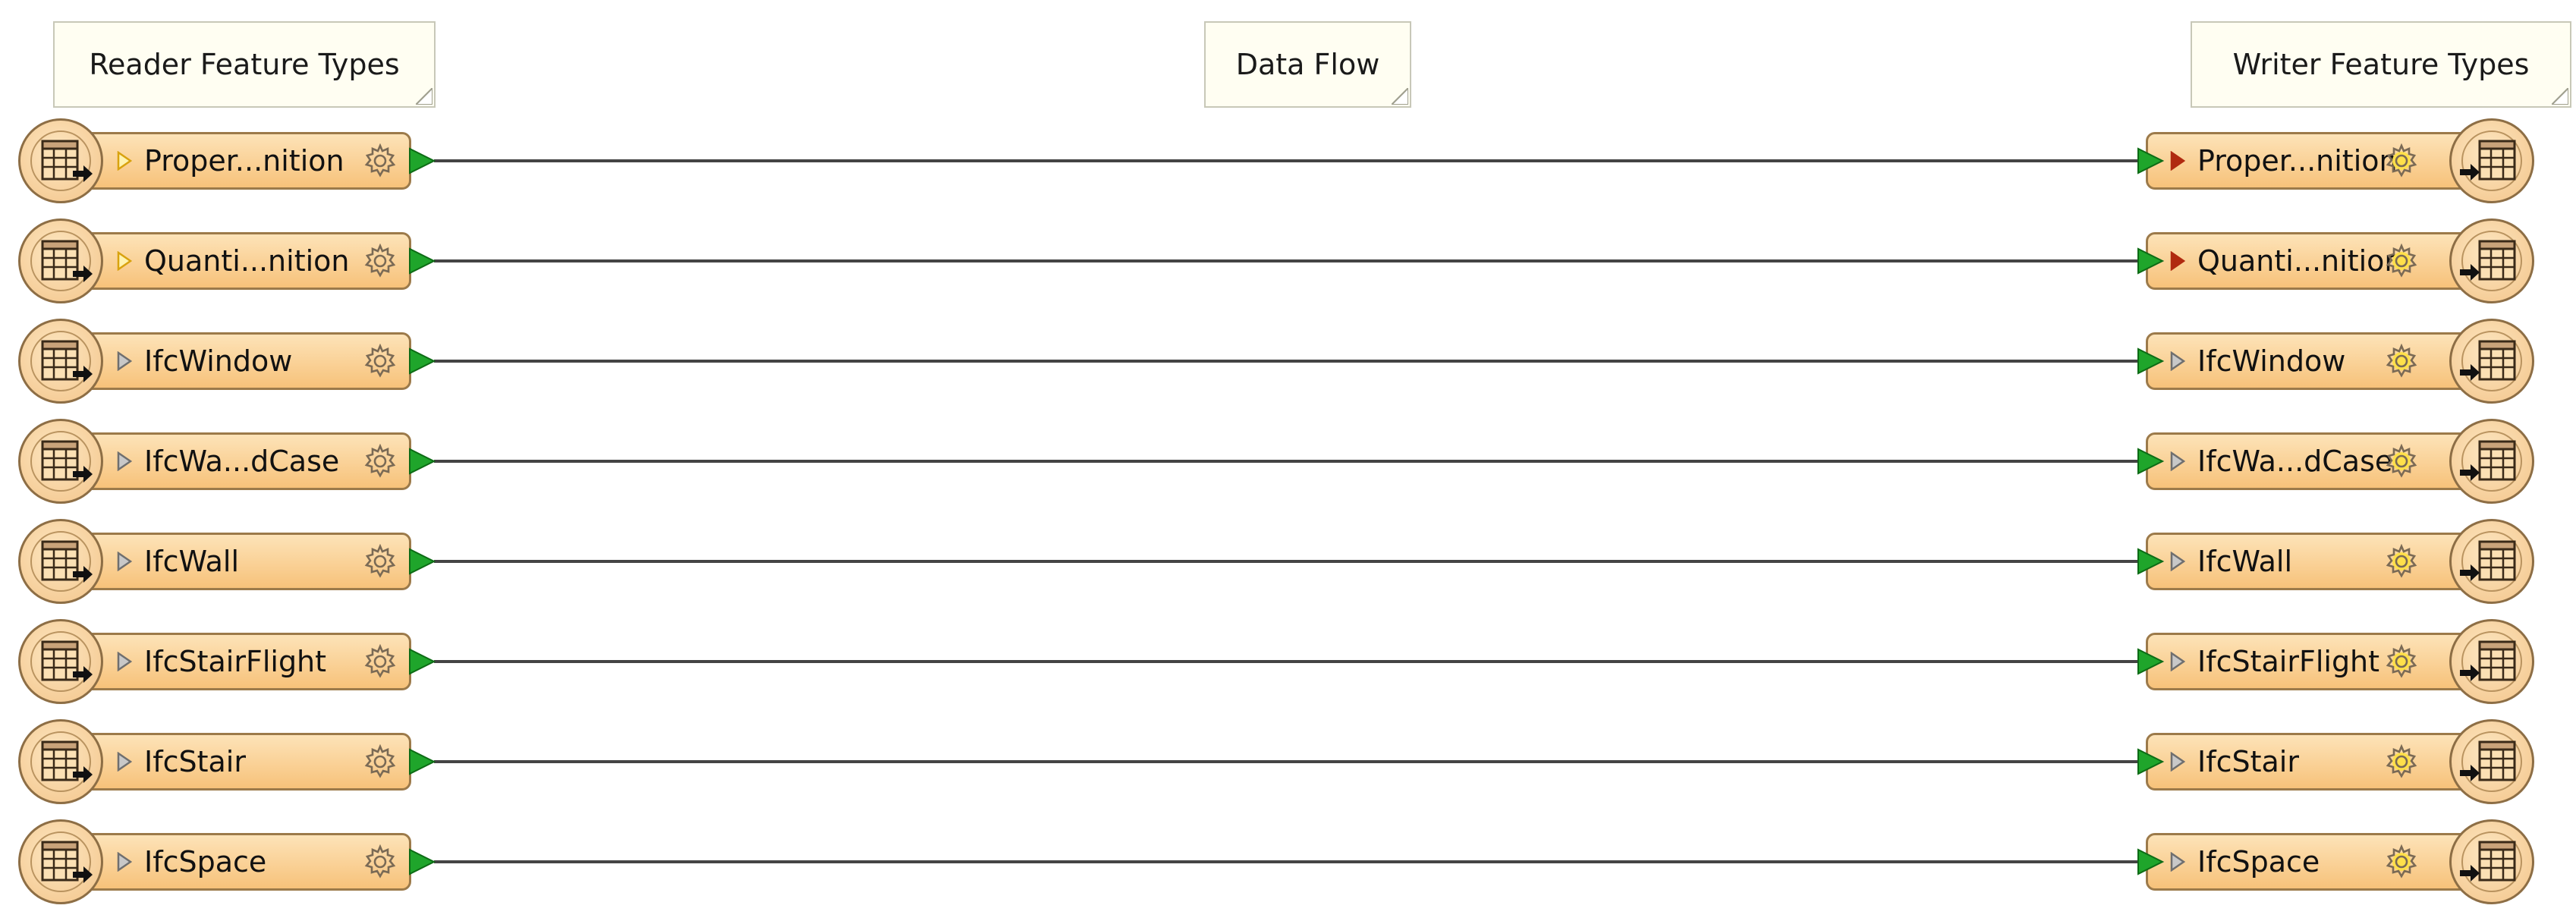 Image resolution: width=2576 pixels, height=921 pixels. I want to click on writer-feature-type-label: IfcSpace, so click(2258, 862).